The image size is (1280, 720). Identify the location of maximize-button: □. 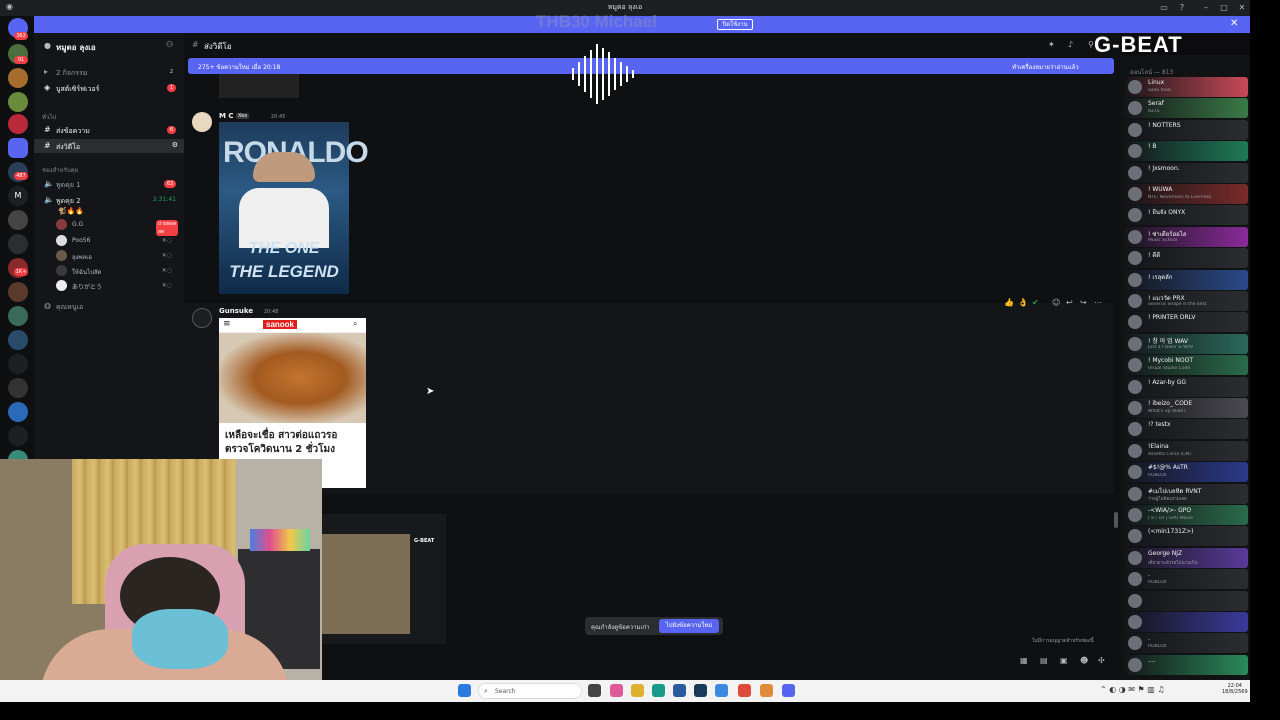
(1224, 8).